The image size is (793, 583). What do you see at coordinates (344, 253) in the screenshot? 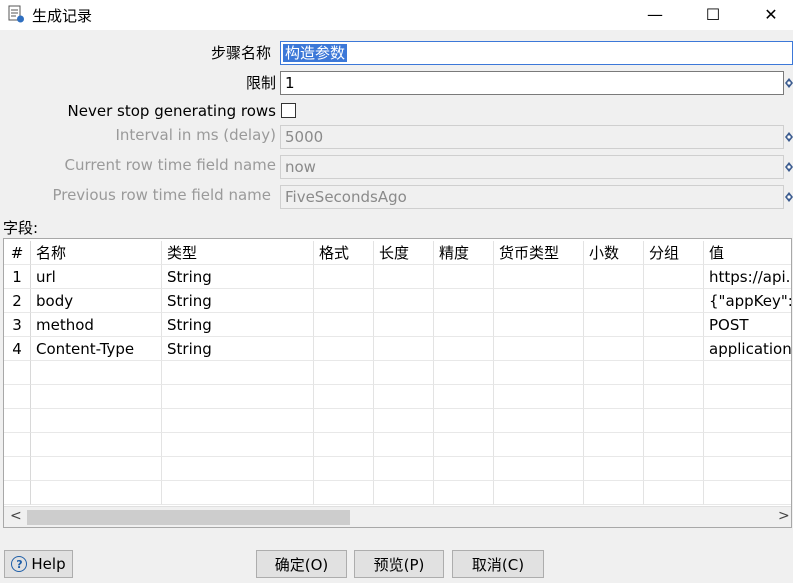
I see `column-header: 格式` at bounding box center [344, 253].